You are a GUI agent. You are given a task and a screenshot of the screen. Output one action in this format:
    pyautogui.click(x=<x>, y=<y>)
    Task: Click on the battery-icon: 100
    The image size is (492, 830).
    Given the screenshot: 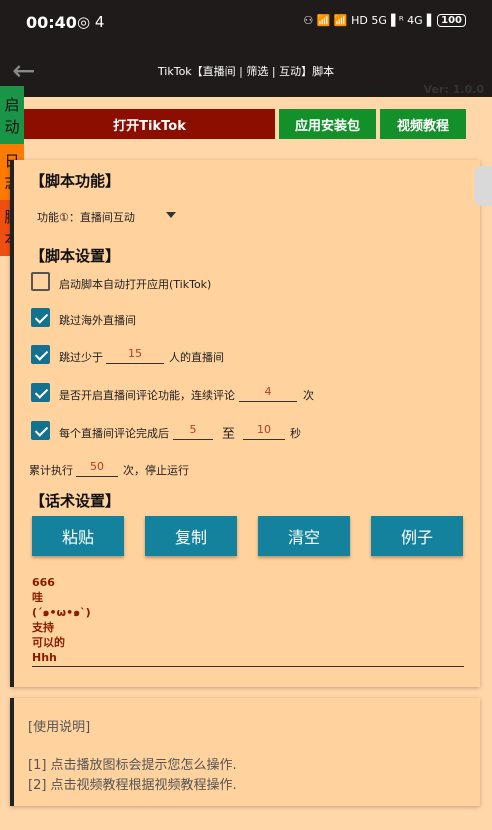 What is the action you would take?
    pyautogui.click(x=451, y=20)
    